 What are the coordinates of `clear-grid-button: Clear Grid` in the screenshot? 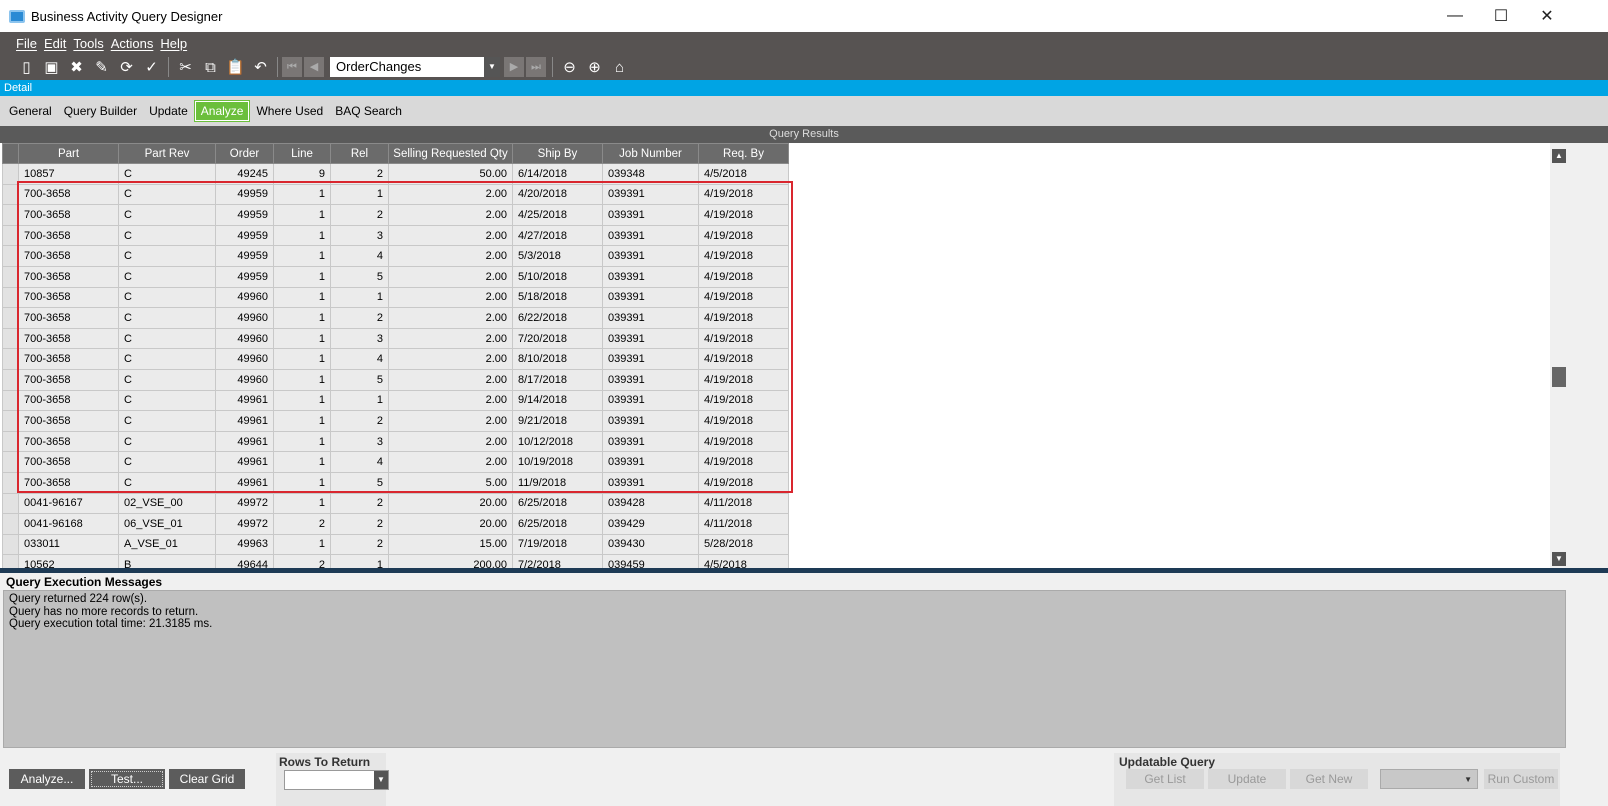 It's located at (207, 779).